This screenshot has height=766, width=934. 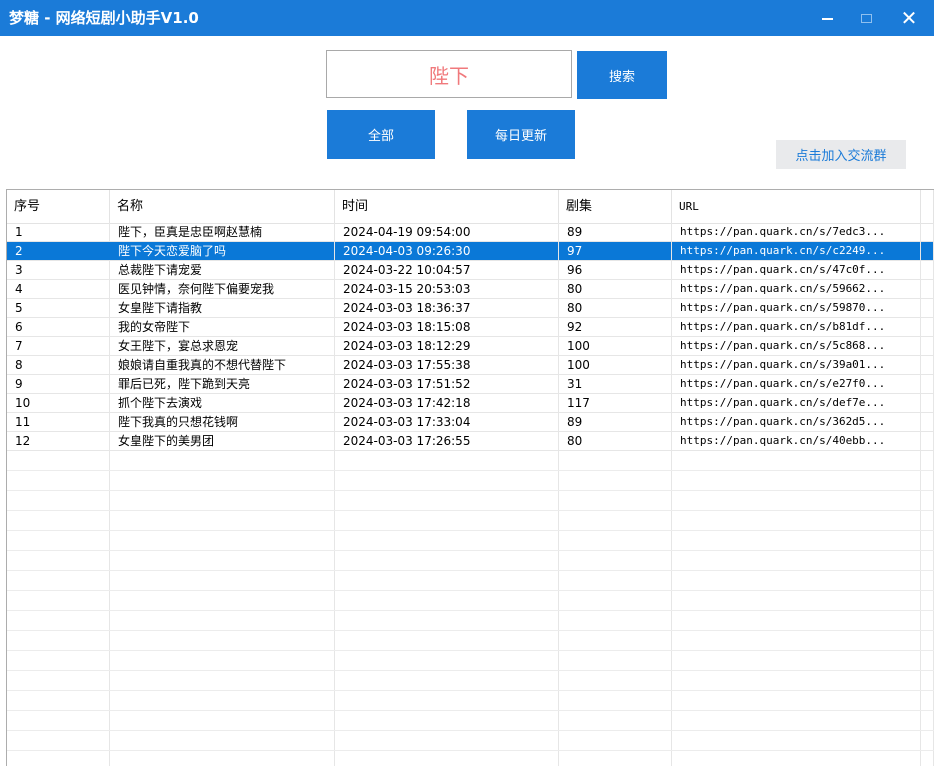 I want to click on cell-name: 娘娘请自重我真的不想代替陛下, so click(x=222, y=365).